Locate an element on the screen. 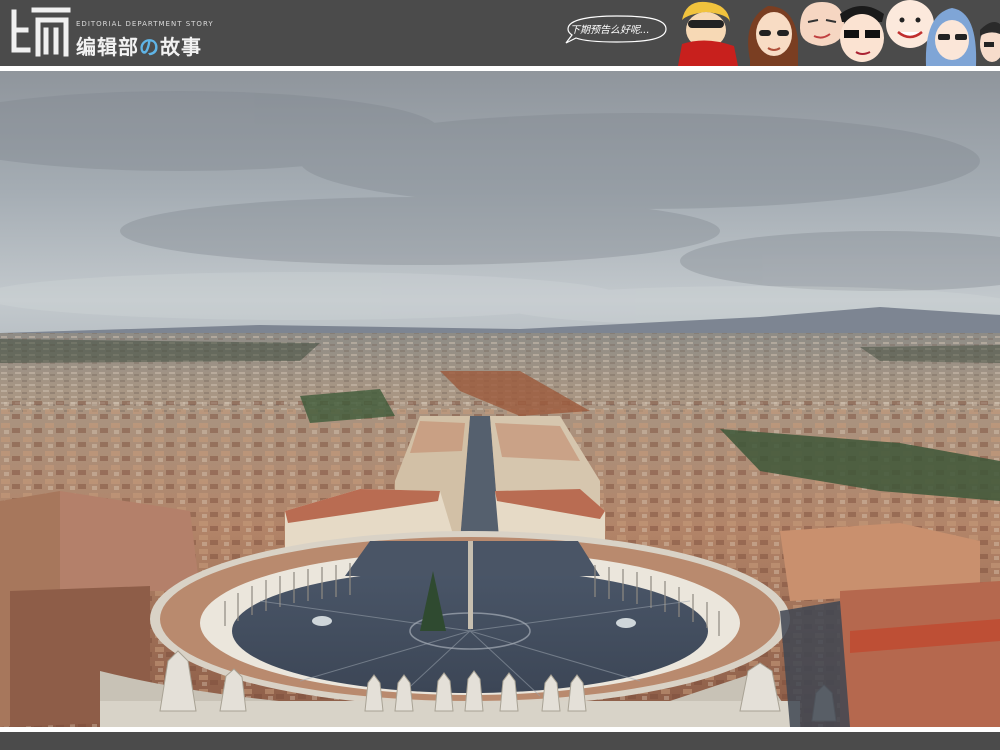 The width and height of the screenshot is (1000, 750). cartoon-face-6-icon is located at coordinates (951, 37).